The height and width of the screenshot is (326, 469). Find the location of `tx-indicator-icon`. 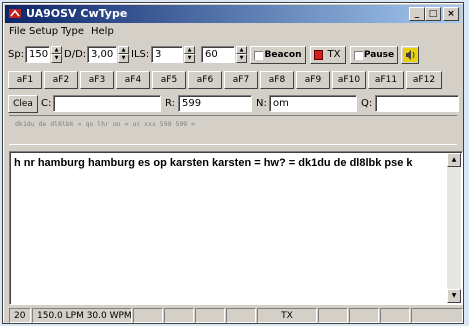

tx-indicator-icon is located at coordinates (318, 55).